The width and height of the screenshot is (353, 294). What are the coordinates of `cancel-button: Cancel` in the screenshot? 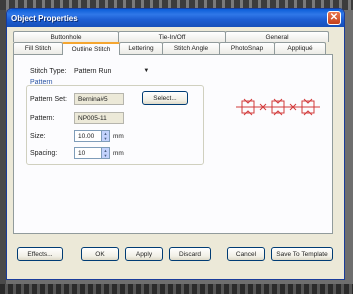 It's located at (246, 254).